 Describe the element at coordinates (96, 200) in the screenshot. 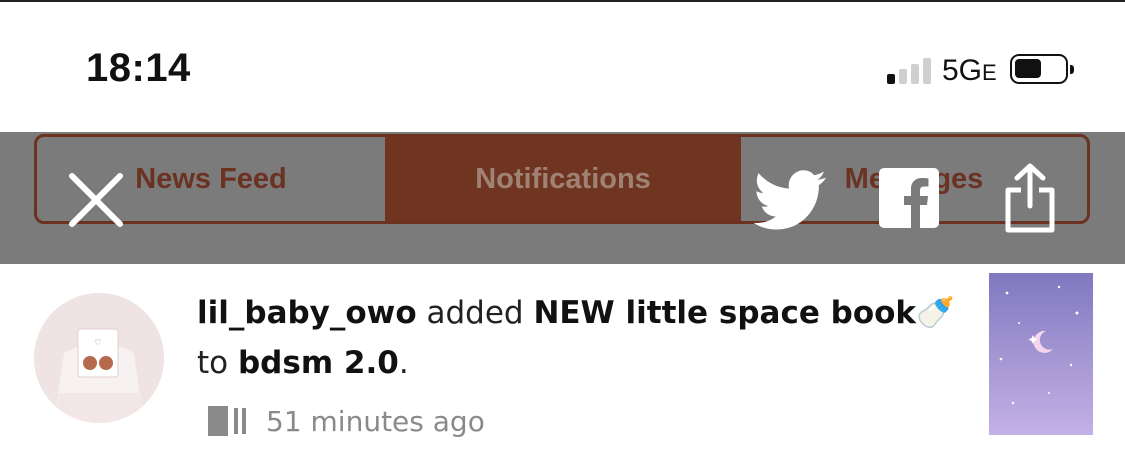

I see `close-icon` at that location.